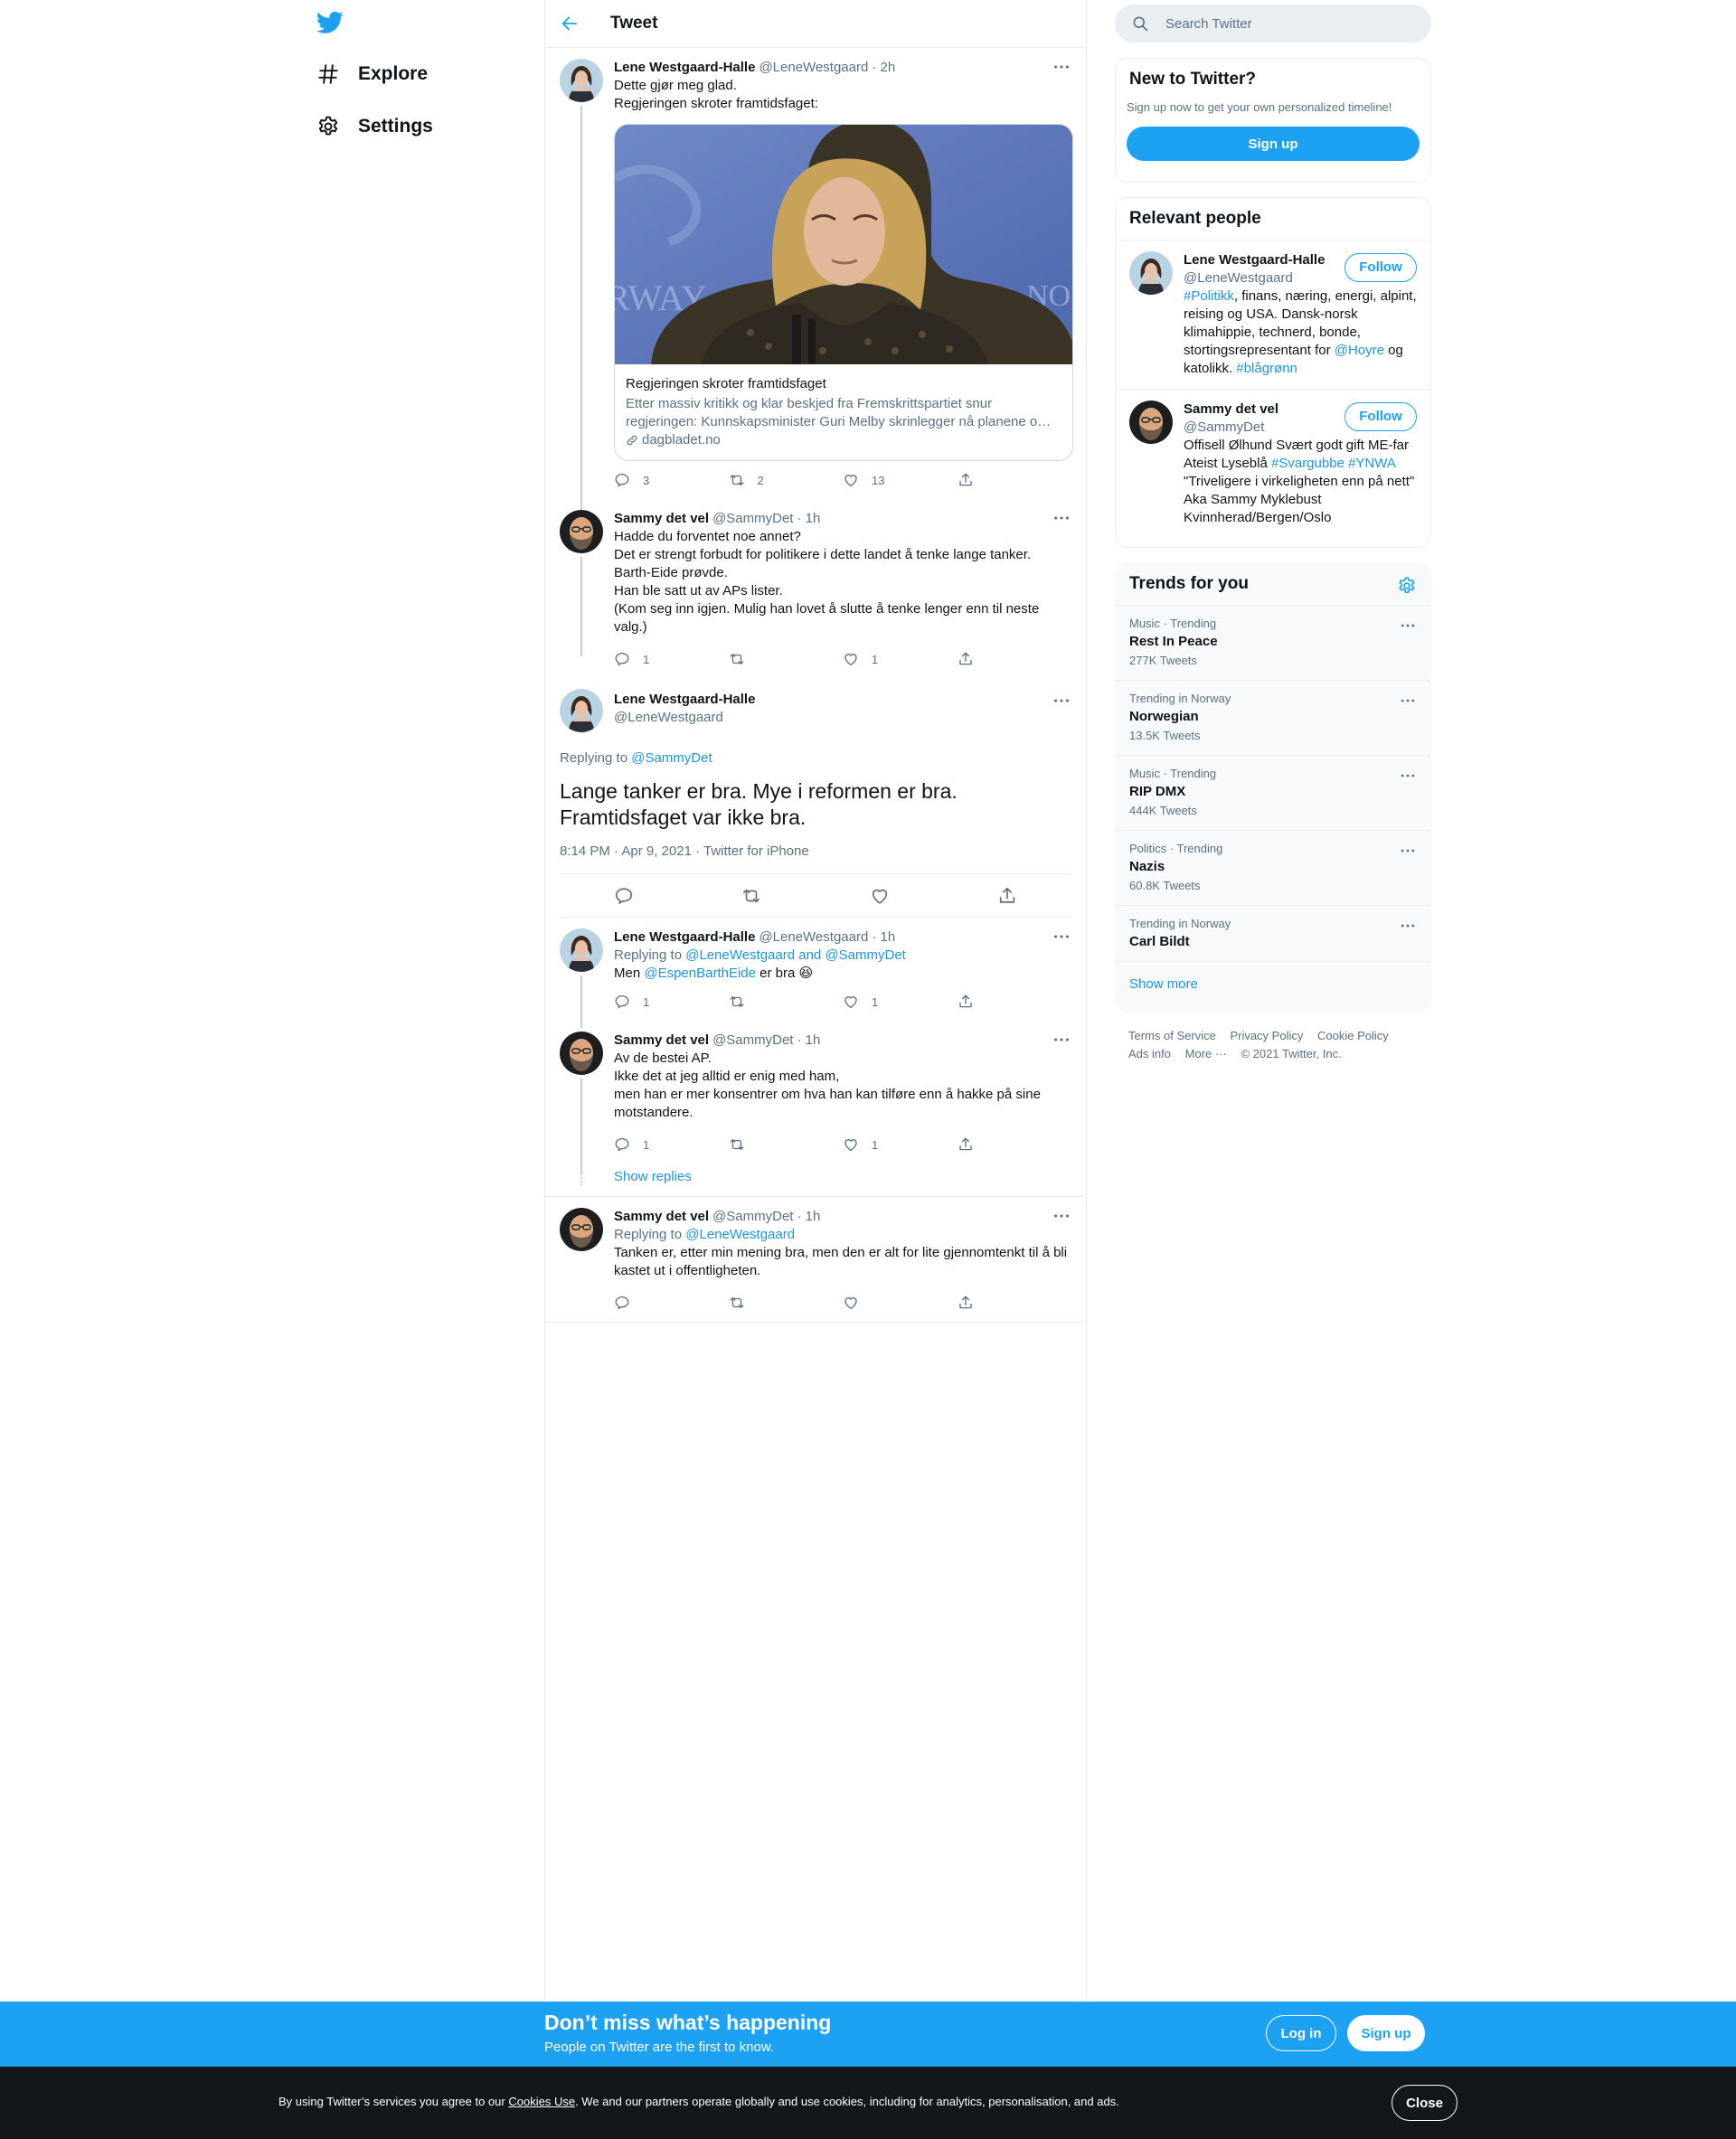 This screenshot has width=1736, height=2139. Describe the element at coordinates (751, 896) in the screenshot. I see `retweet-icon` at that location.